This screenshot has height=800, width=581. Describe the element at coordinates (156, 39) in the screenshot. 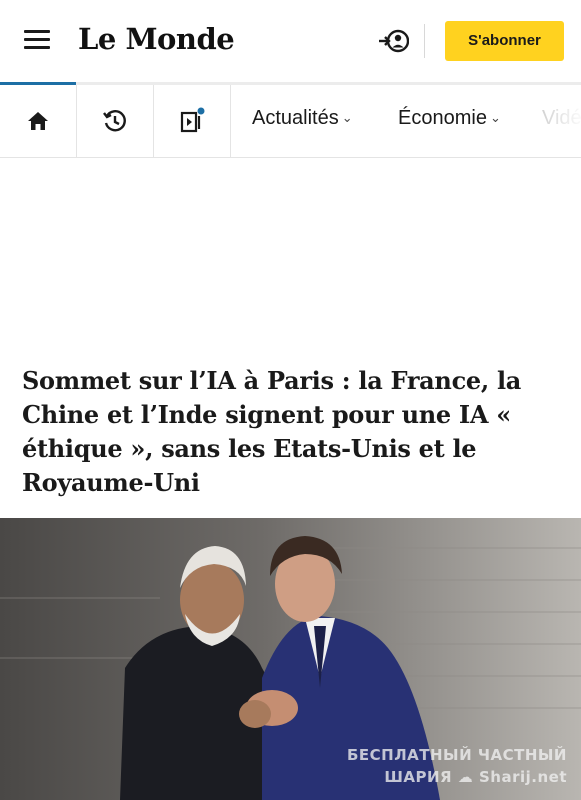

I see `site-logo: Le Monde` at that location.